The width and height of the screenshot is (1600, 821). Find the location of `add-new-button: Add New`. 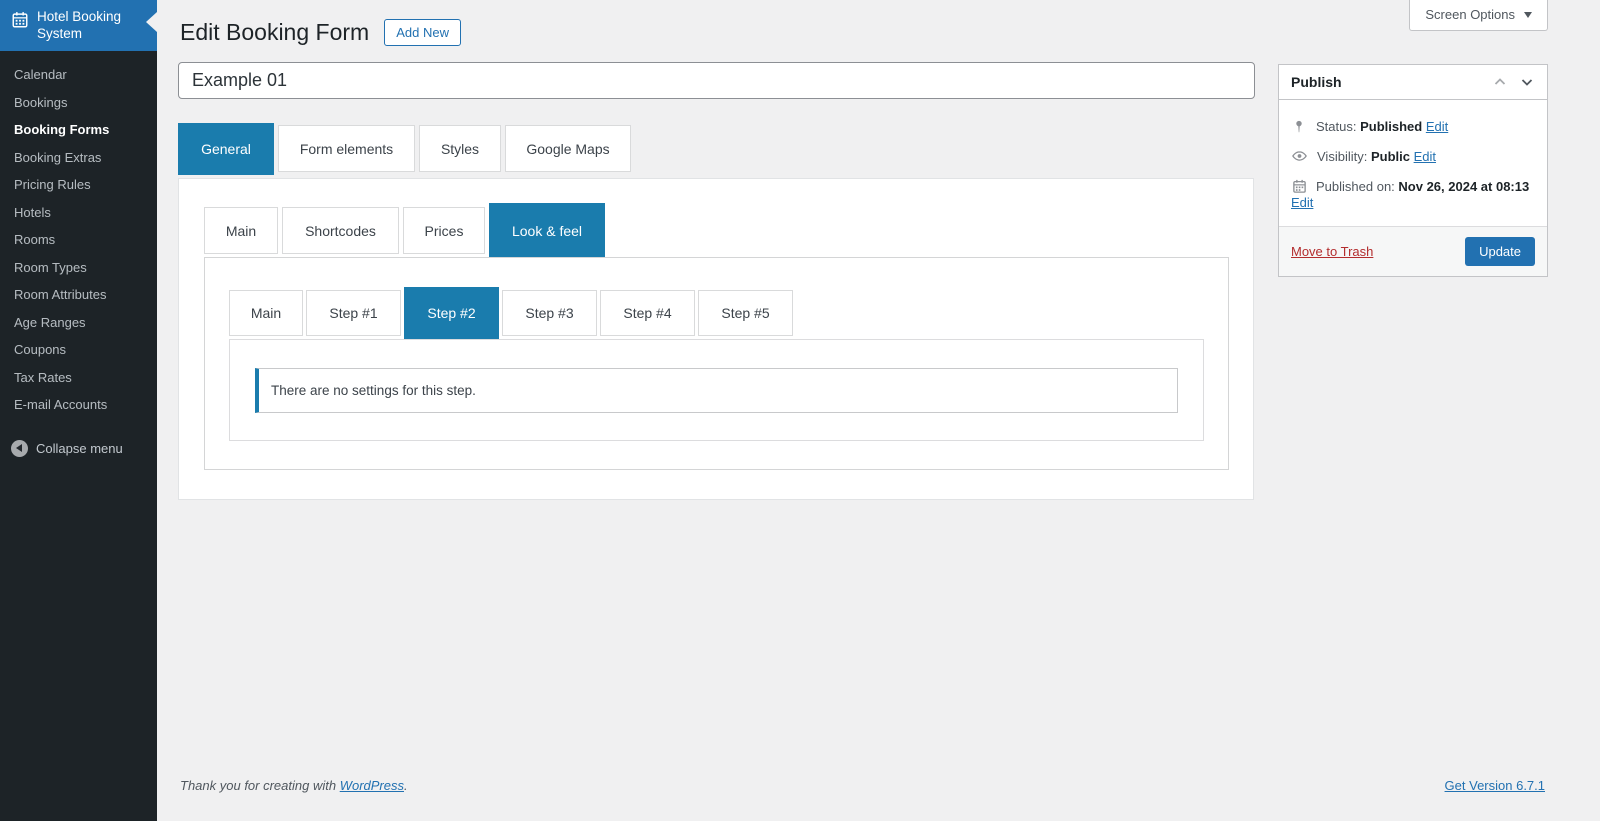

add-new-button: Add New is located at coordinates (422, 32).